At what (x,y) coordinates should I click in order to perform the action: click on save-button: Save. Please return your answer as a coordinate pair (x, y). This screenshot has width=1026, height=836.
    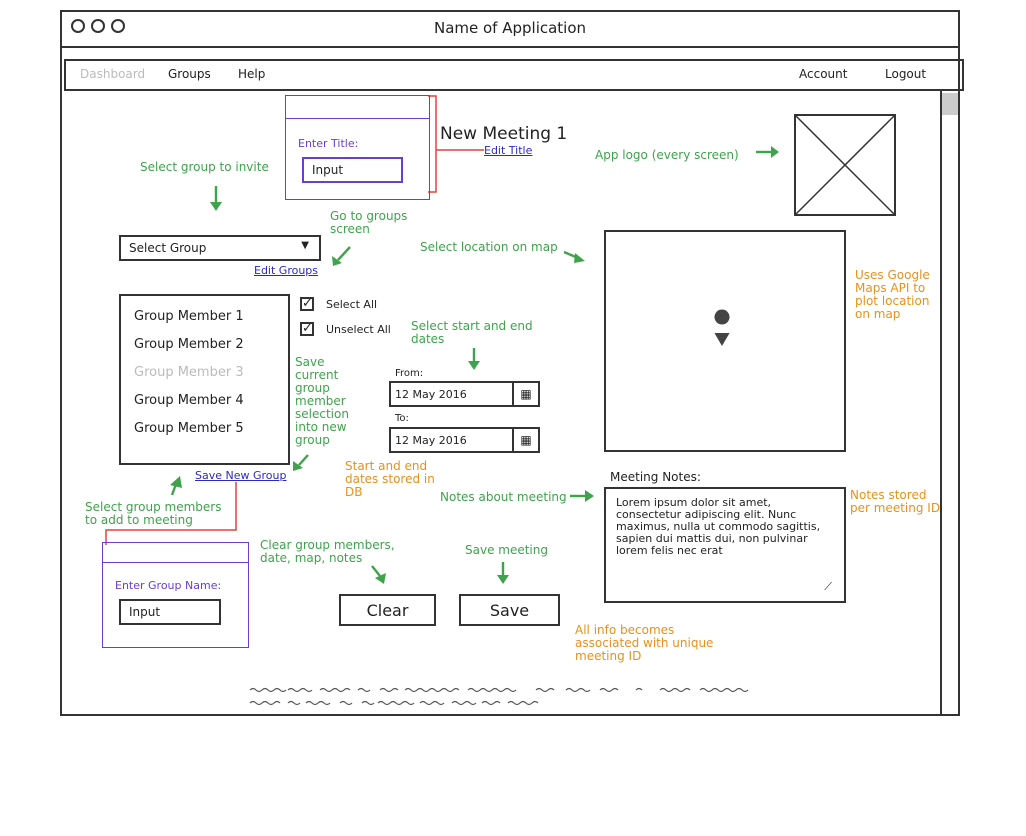
    Looking at the image, I should click on (509, 610).